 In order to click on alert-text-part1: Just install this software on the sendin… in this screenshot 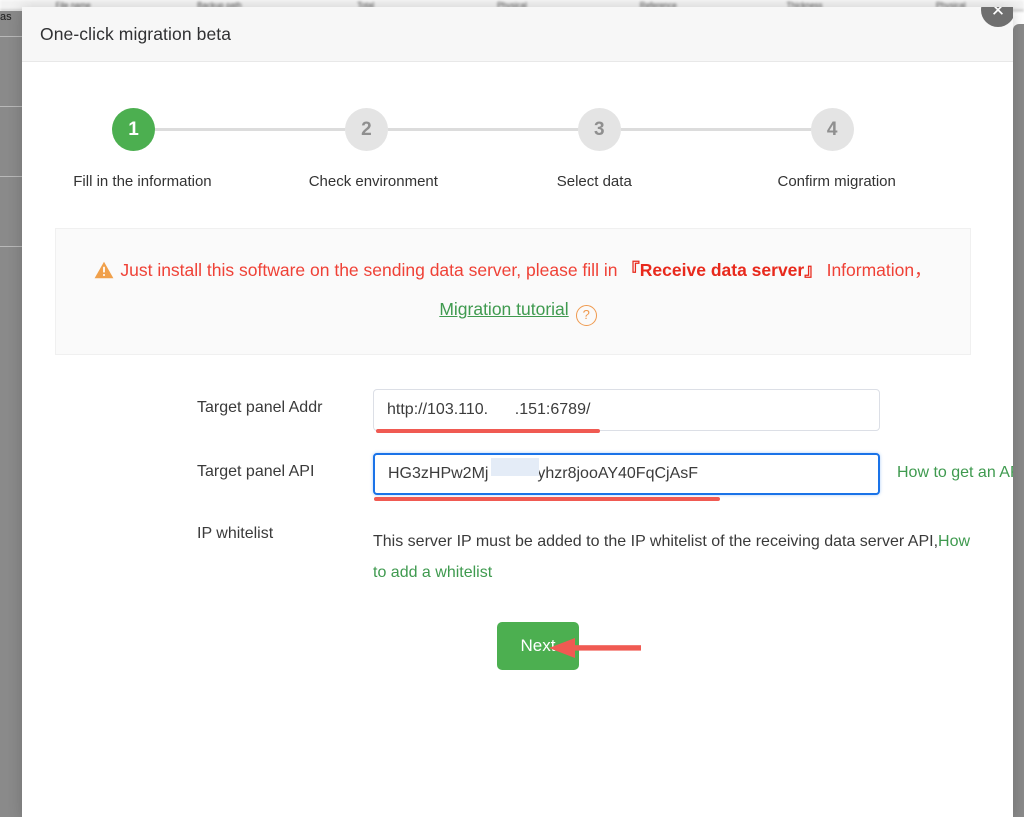, I will do `click(371, 270)`.